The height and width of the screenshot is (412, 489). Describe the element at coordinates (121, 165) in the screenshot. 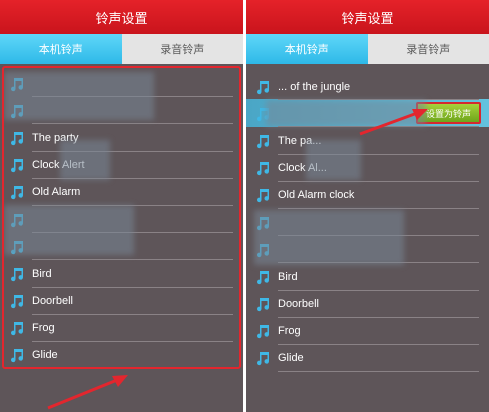

I see `list-item: Clock Alert` at that location.